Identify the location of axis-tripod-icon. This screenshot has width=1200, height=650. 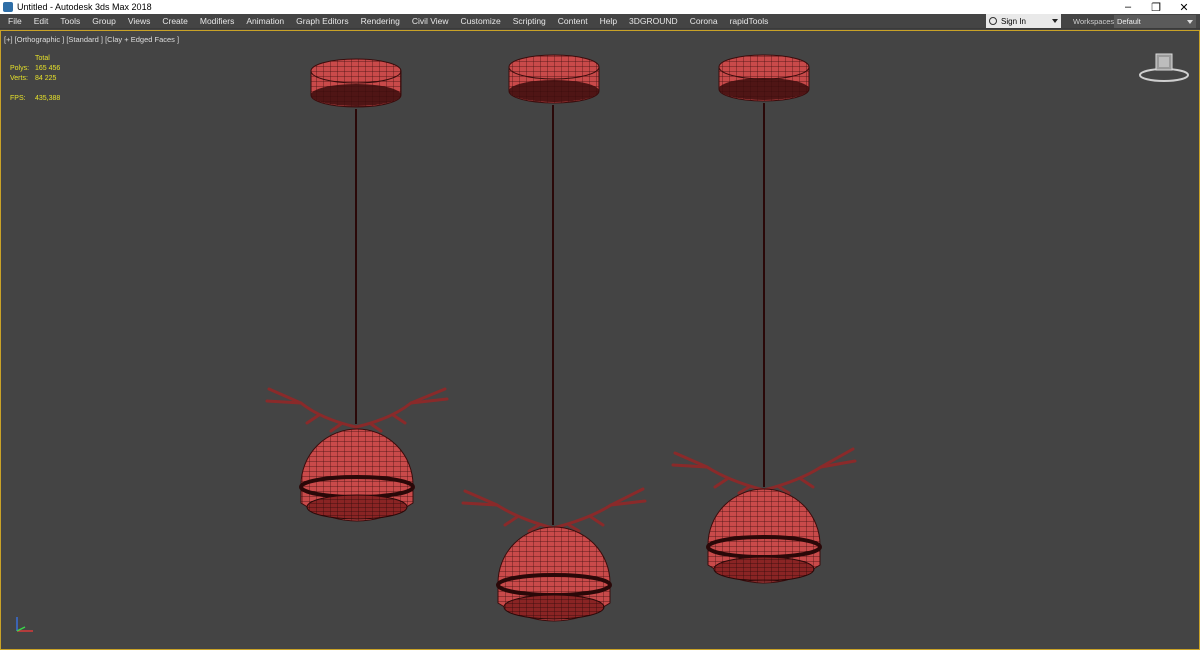
(24, 624).